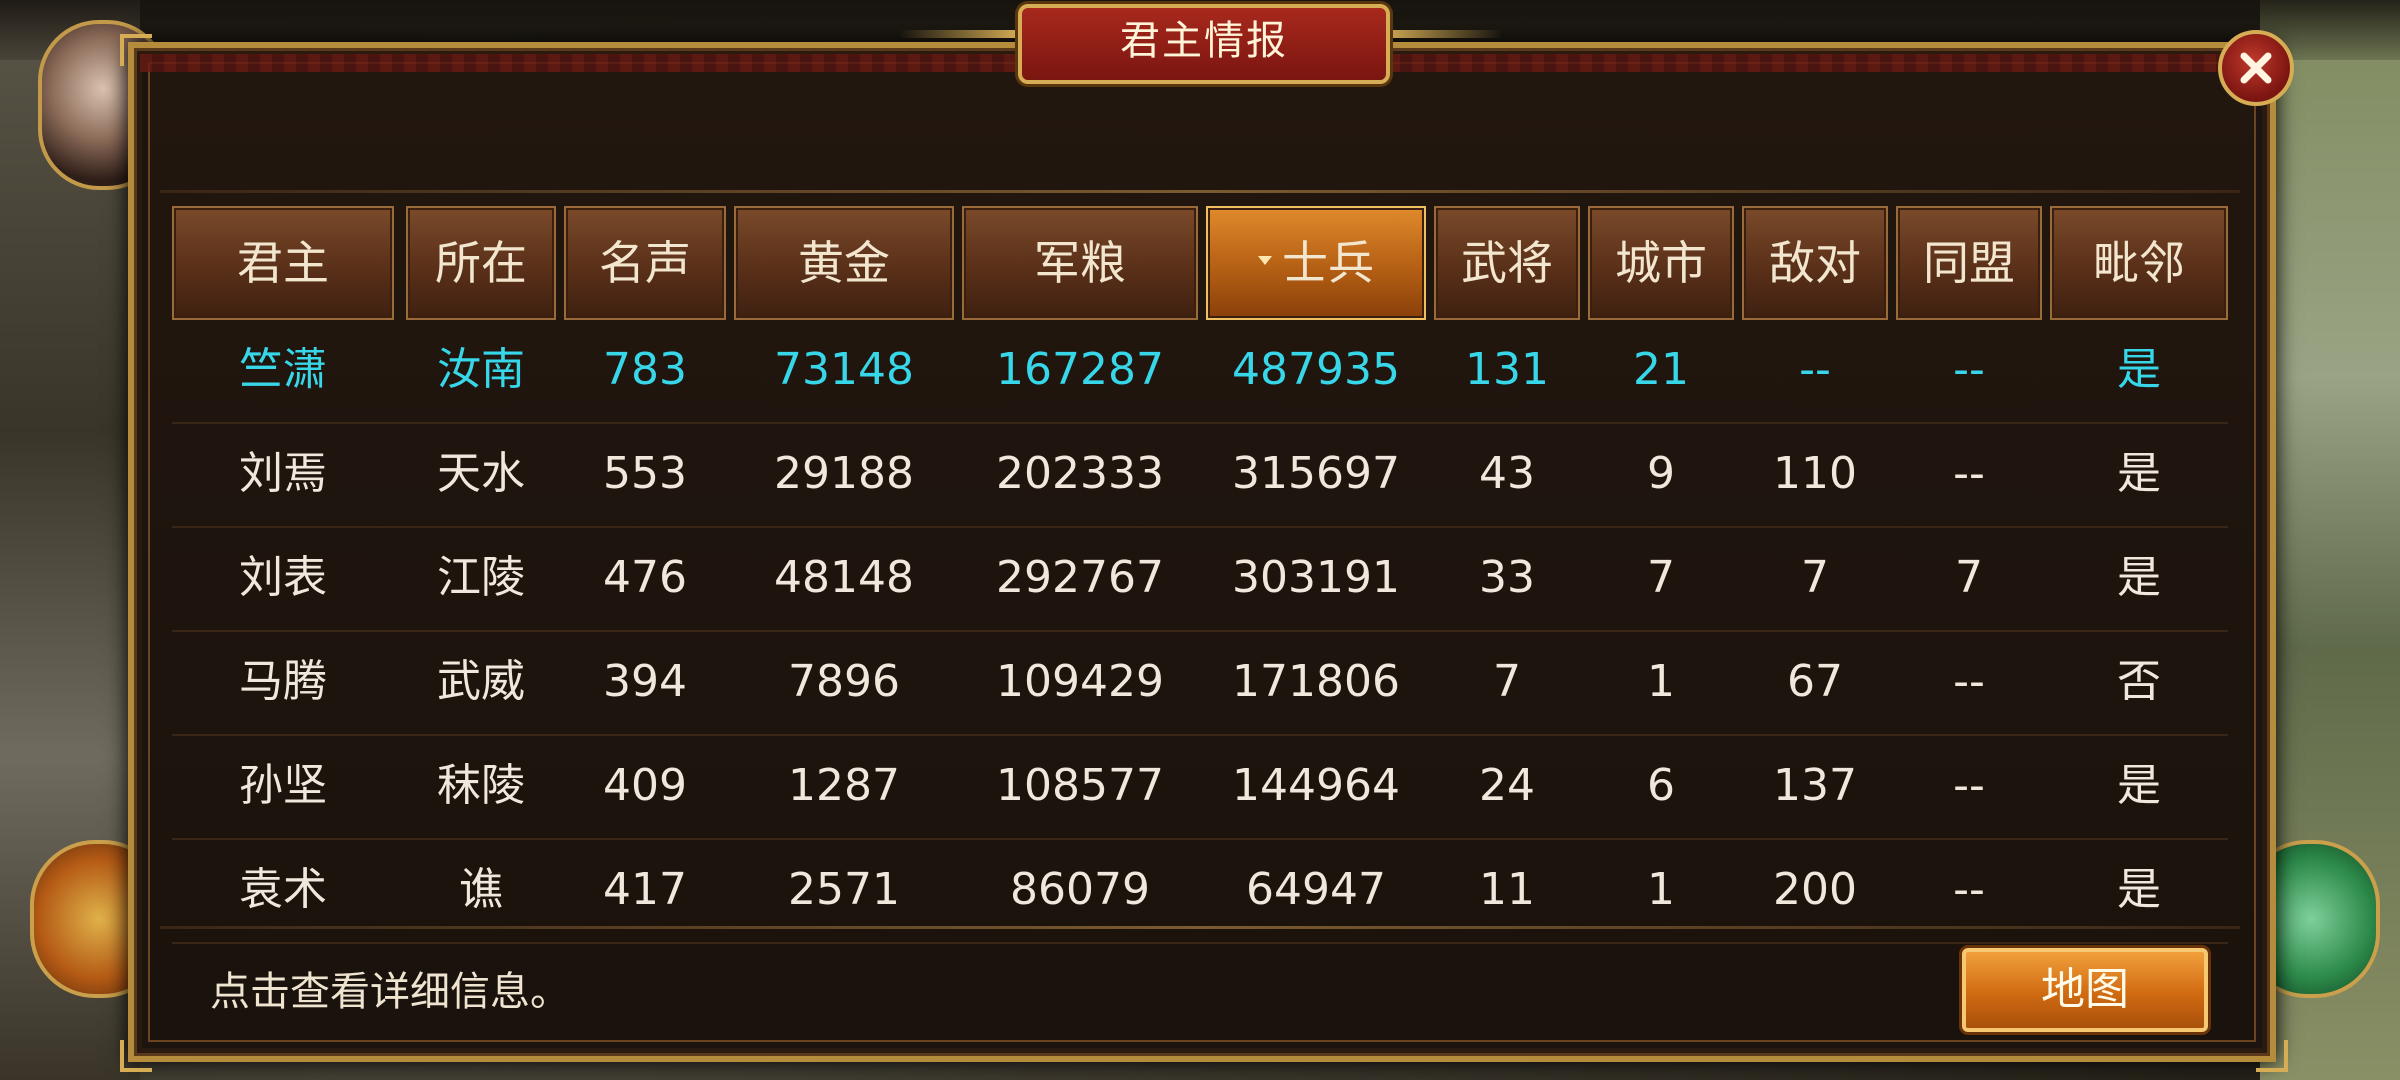  I want to click on column-header-label: 武将, so click(1507, 263).